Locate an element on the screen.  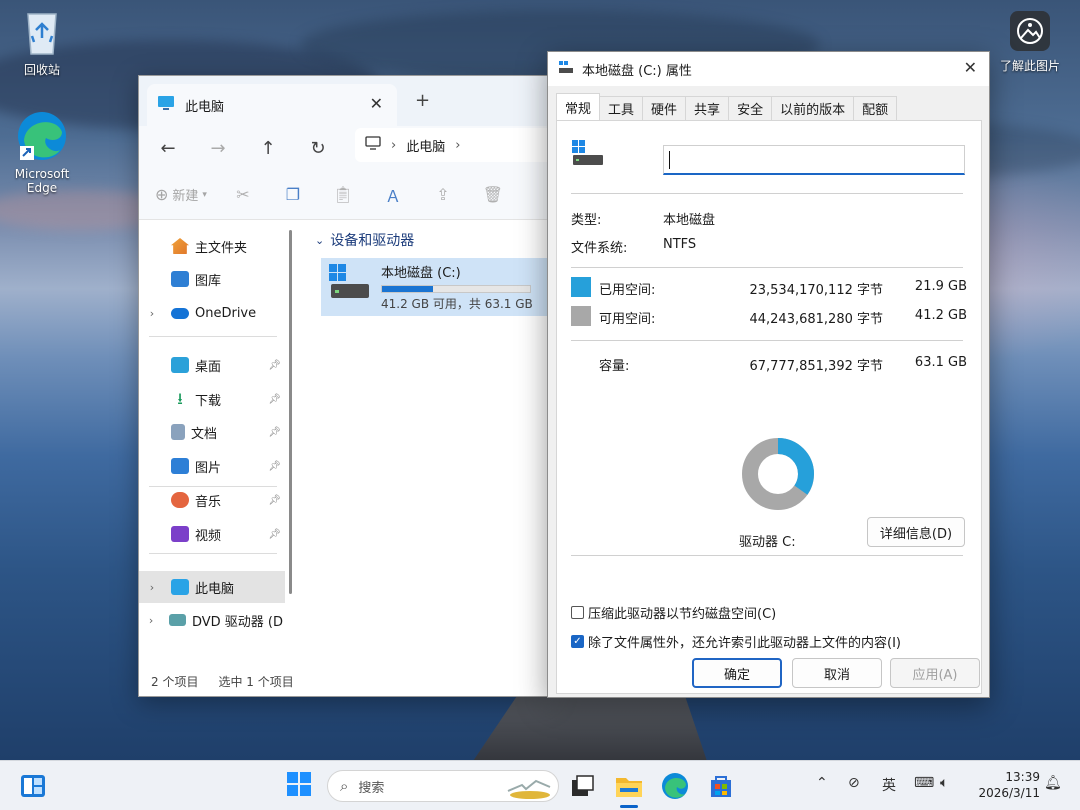
refresh-icon: ↻ is located at coordinates (318, 148).